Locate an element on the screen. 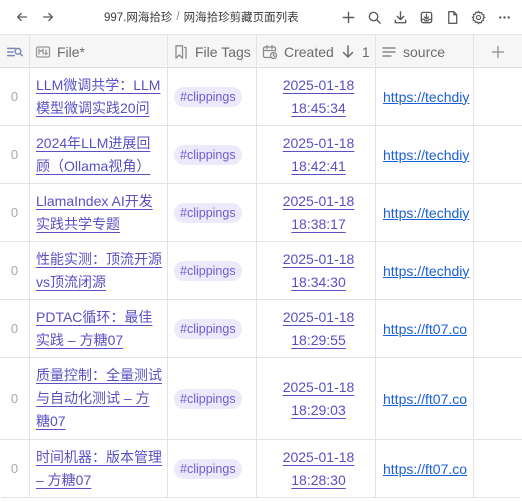 The height and width of the screenshot is (502, 522). back-button is located at coordinates (22, 17).